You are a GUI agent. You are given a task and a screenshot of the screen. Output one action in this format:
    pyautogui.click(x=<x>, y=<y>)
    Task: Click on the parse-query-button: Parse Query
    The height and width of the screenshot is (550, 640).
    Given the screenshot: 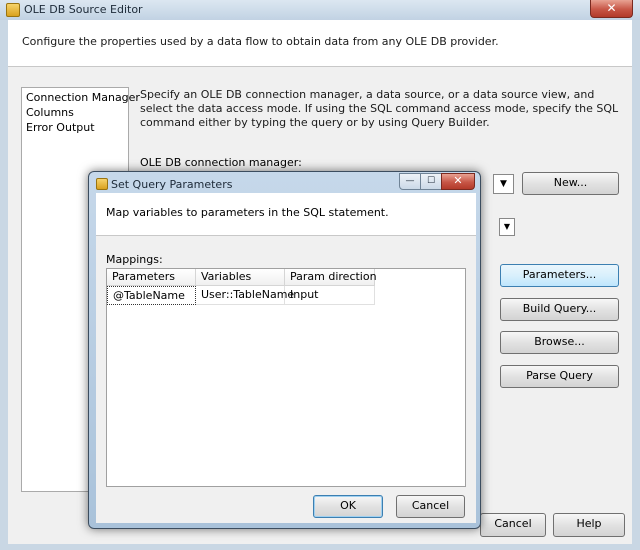 What is the action you would take?
    pyautogui.click(x=559, y=376)
    